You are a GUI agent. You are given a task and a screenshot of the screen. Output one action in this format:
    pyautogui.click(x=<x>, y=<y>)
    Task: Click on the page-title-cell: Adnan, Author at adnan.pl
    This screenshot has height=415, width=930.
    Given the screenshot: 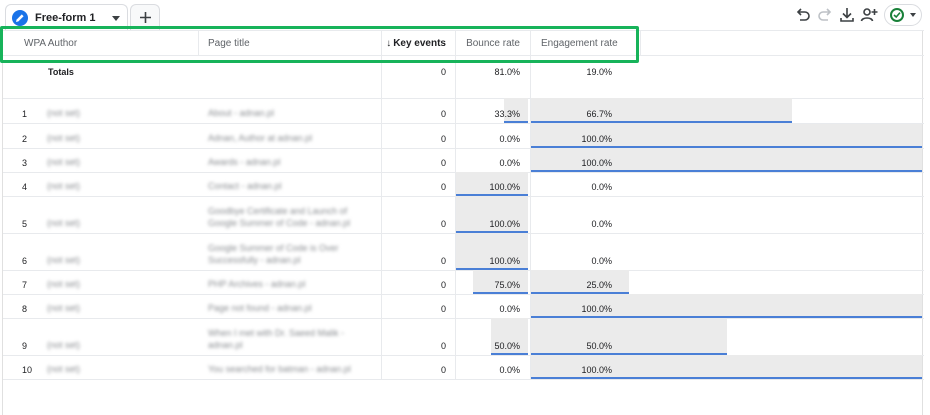 What is the action you would take?
    pyautogui.click(x=260, y=138)
    